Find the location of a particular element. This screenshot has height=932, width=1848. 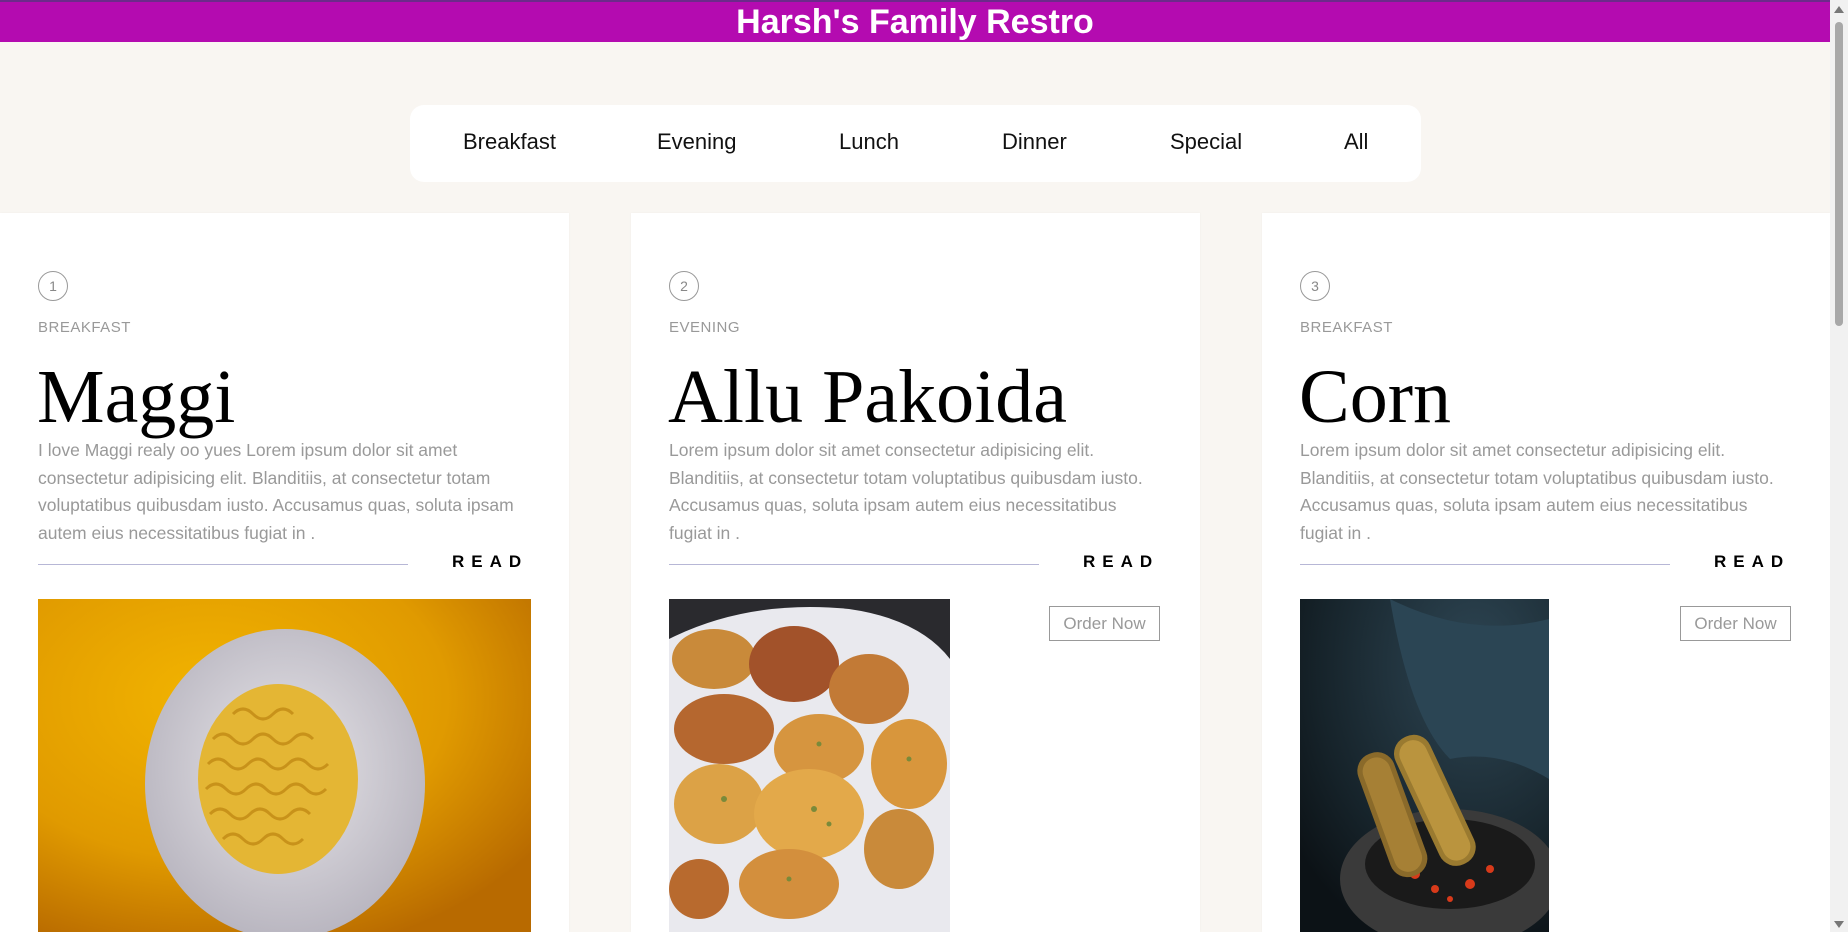

site-header: Harsh's Family Restro is located at coordinates (915, 21).